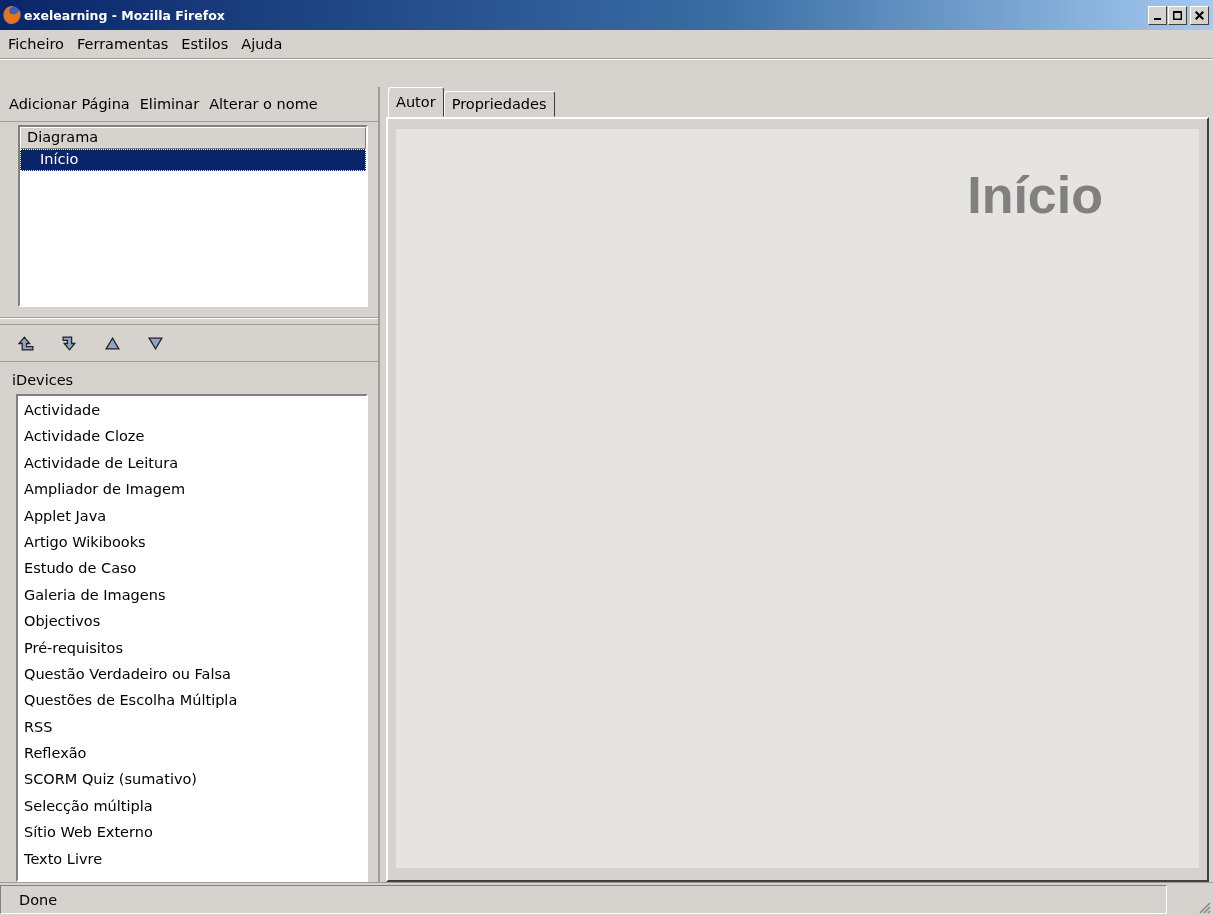  What do you see at coordinates (124, 44) in the screenshot?
I see `menu-item: Ferramentas` at bounding box center [124, 44].